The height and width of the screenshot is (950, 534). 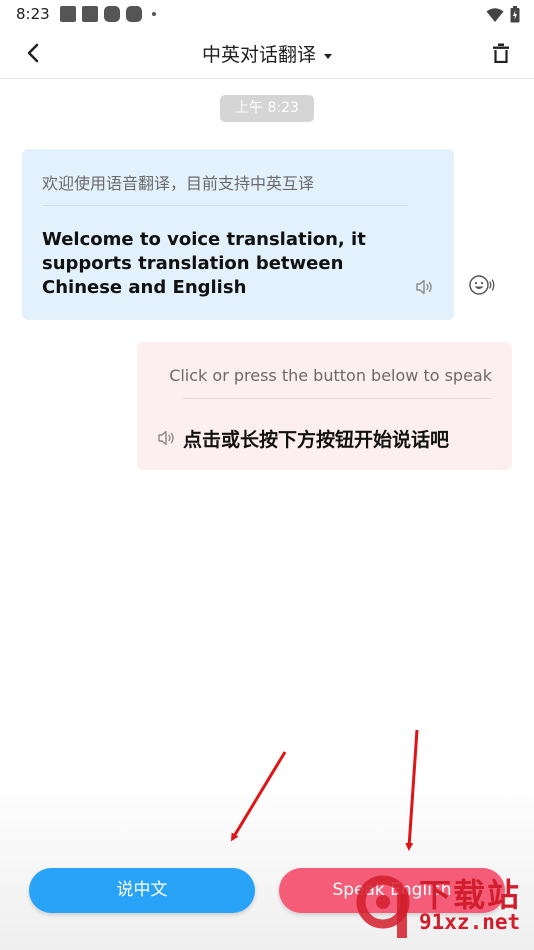 What do you see at coordinates (267, 14) in the screenshot?
I see `status-bar: 8:23` at bounding box center [267, 14].